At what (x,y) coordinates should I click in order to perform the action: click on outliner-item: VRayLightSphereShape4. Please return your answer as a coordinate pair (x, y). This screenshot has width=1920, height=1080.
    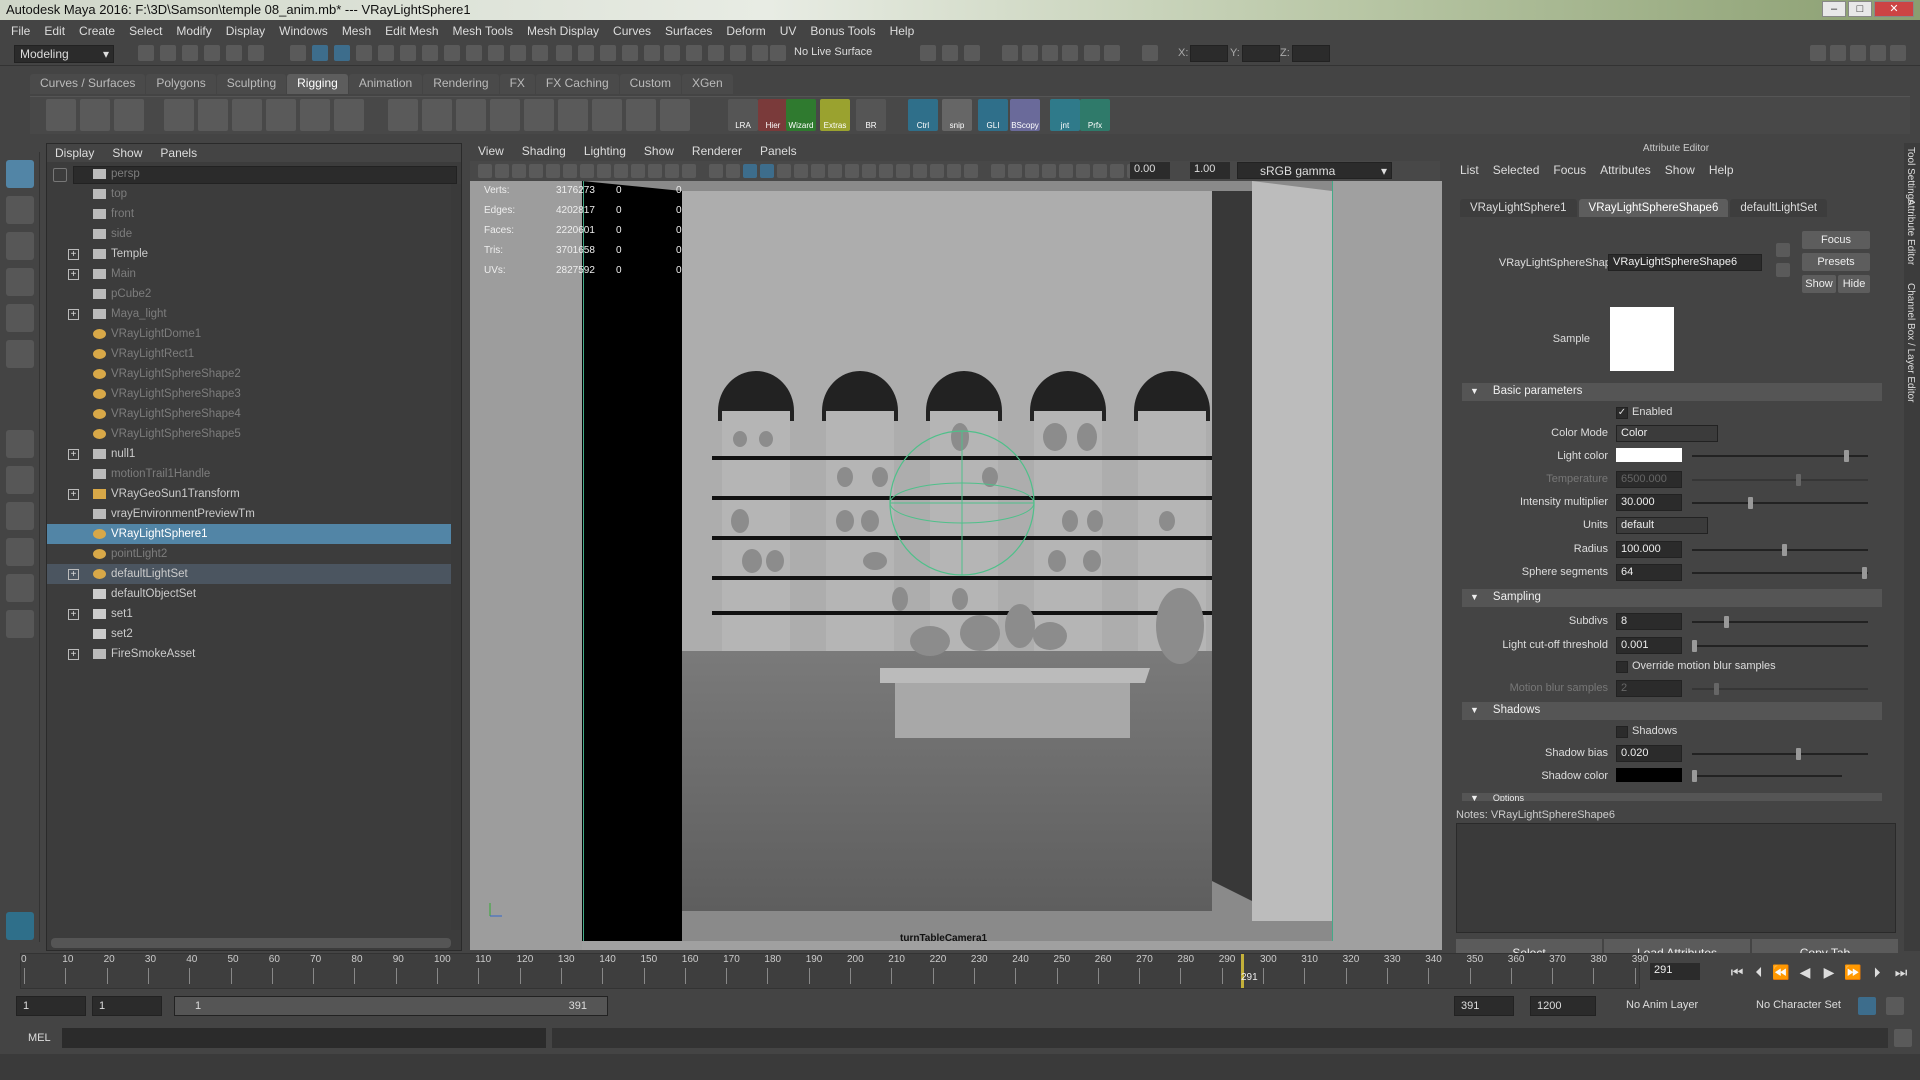
    Looking at the image, I should click on (249, 414).